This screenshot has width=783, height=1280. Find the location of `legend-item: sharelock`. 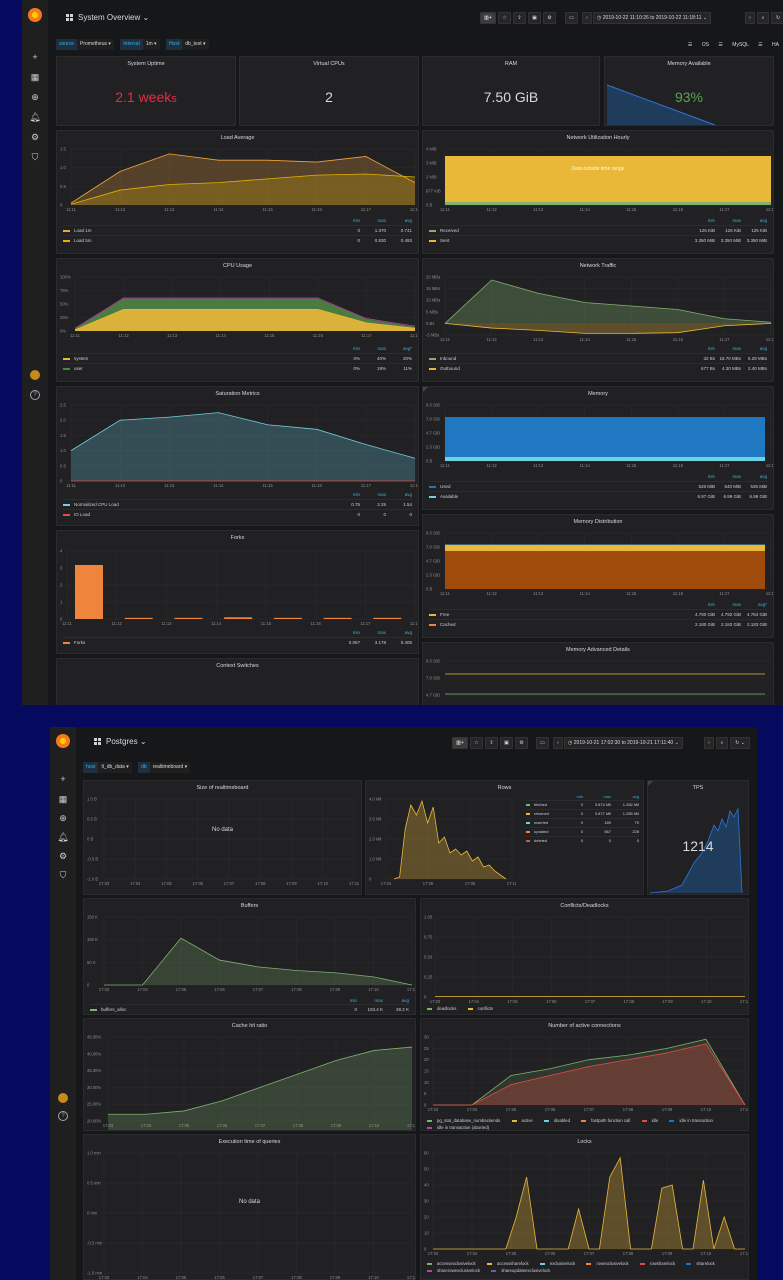

legend-item: sharelock is located at coordinates (702, 1263).